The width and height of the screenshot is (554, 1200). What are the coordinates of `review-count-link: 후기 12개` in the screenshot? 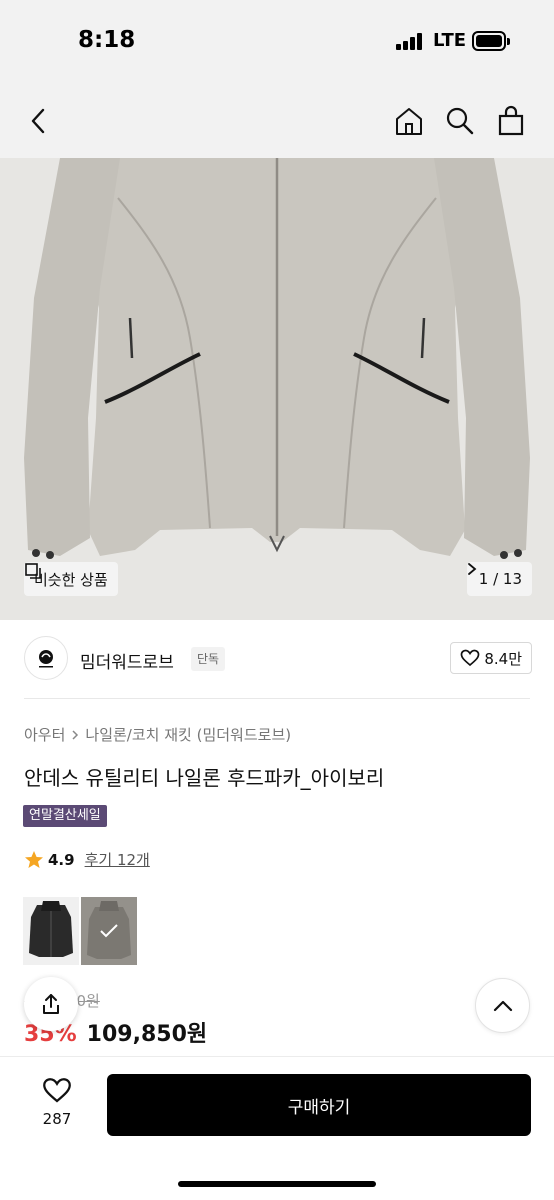 It's located at (117, 859).